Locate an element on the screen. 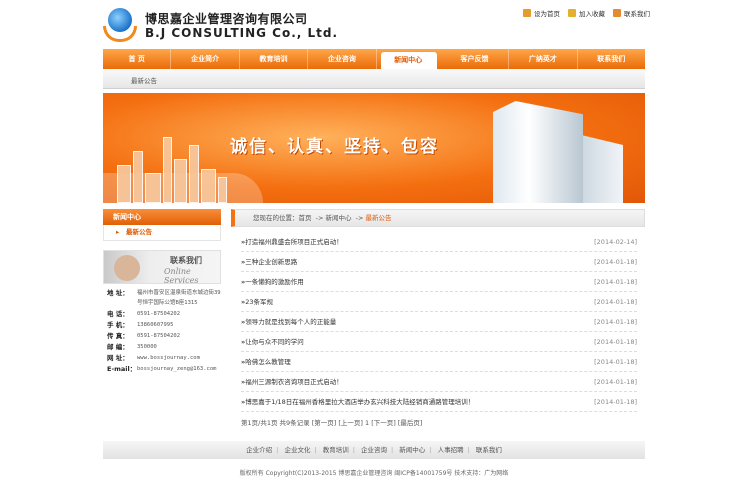  main-nav: 首 页 企业简介 教育培训 企业咨询 新闻中心 客户反馈 广纳英才 联系我们 is located at coordinates (374, 59).